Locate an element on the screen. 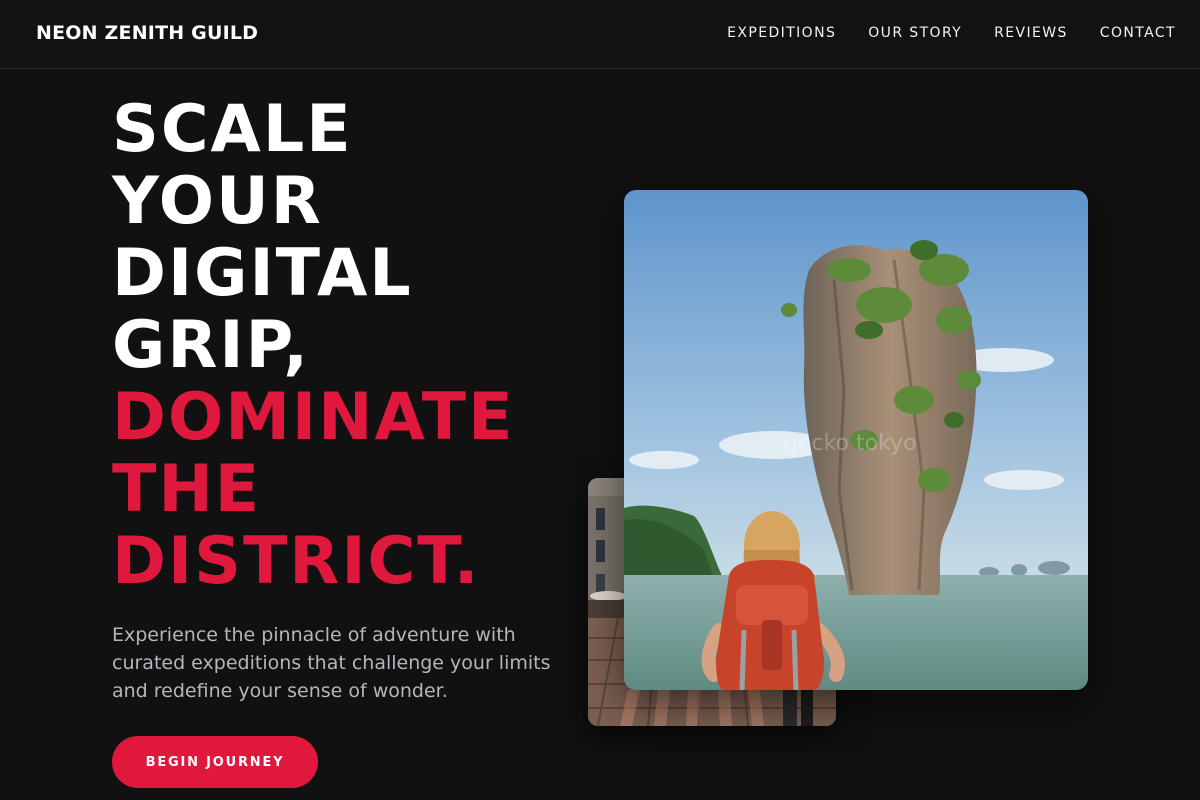  headline-line: GRIP, is located at coordinates (211, 345).